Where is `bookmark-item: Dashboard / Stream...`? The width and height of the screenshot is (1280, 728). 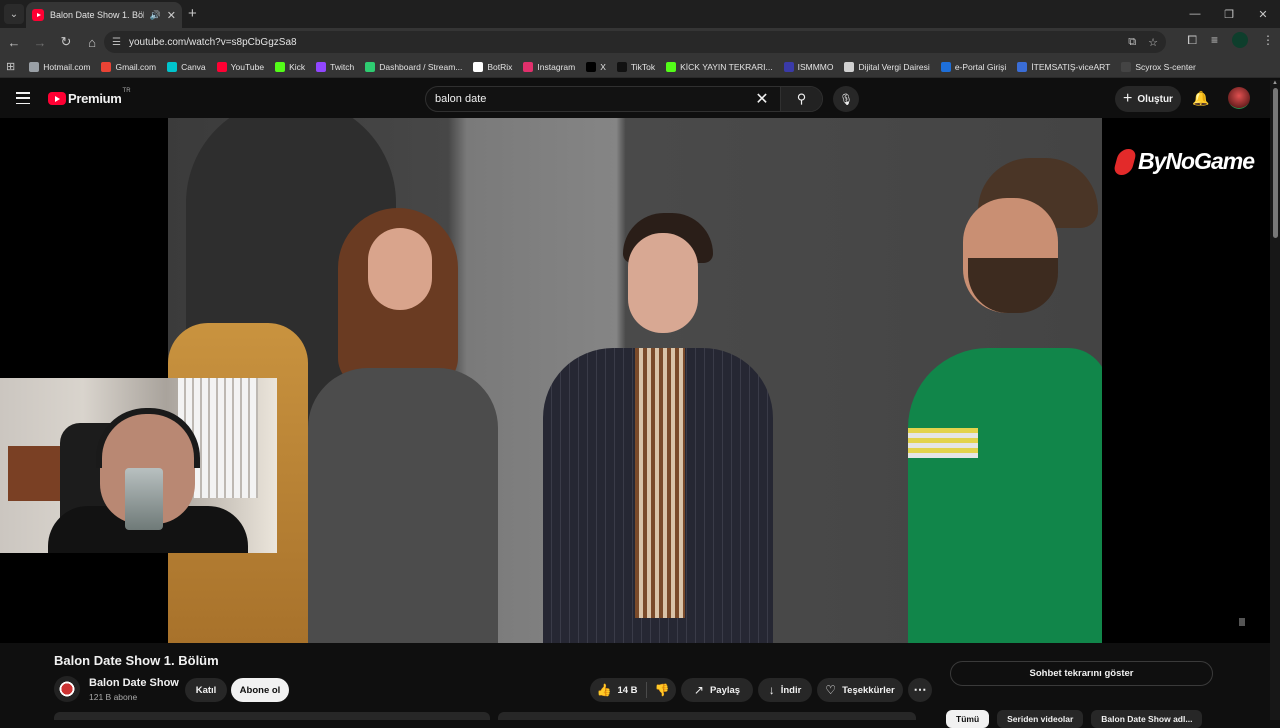 bookmark-item: Dashboard / Stream... is located at coordinates (413, 66).